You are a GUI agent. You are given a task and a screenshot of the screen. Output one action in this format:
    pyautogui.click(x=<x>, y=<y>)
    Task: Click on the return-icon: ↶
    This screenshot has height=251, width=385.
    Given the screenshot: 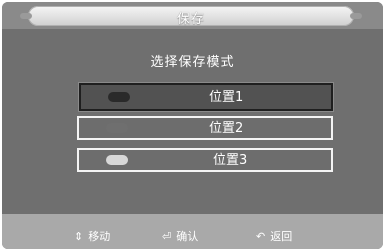 What is the action you would take?
    pyautogui.click(x=261, y=236)
    